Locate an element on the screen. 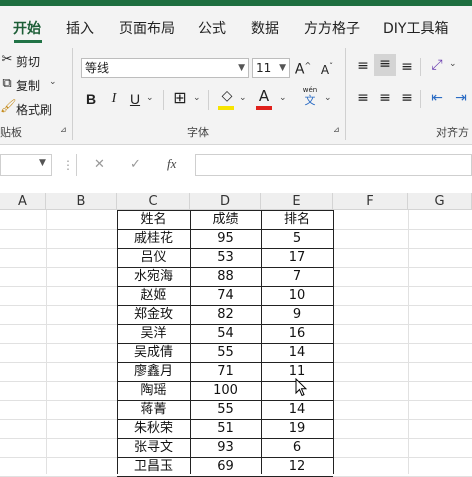 Image resolution: width=472 pixels, height=477 pixels. score-cell: 82 is located at coordinates (225, 314).